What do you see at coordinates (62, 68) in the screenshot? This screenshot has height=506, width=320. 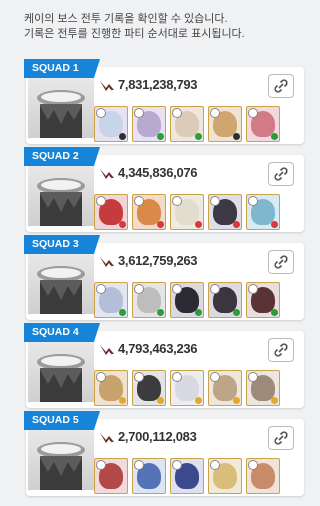 I see `squad-tag: SQUAD 1` at bounding box center [62, 68].